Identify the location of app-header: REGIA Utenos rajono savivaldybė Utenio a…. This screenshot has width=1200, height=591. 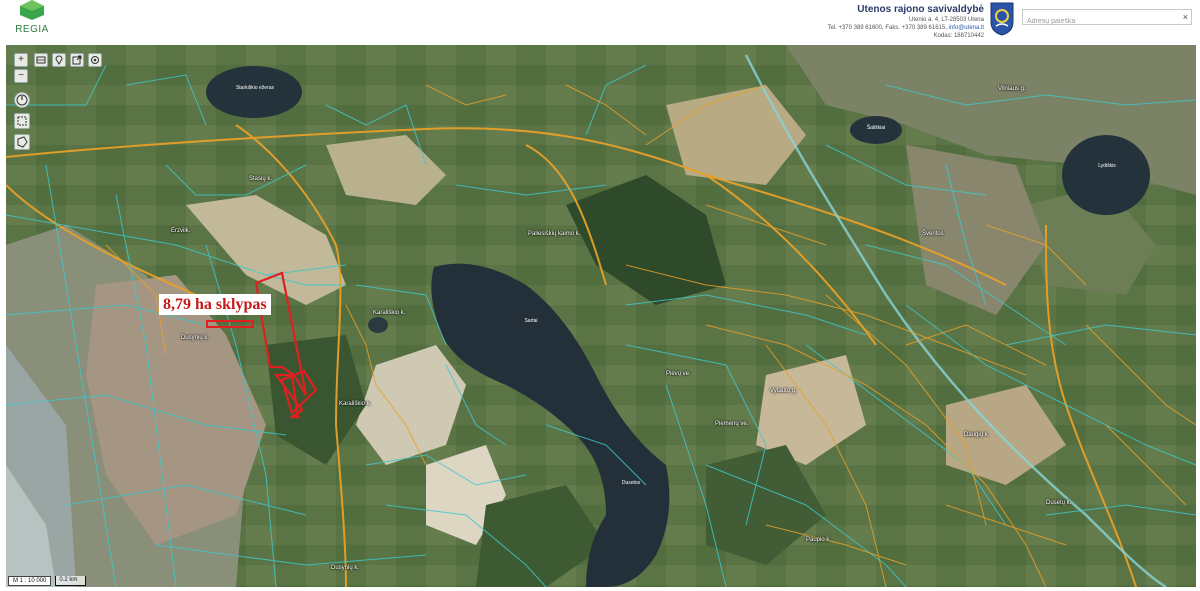
(600, 22).